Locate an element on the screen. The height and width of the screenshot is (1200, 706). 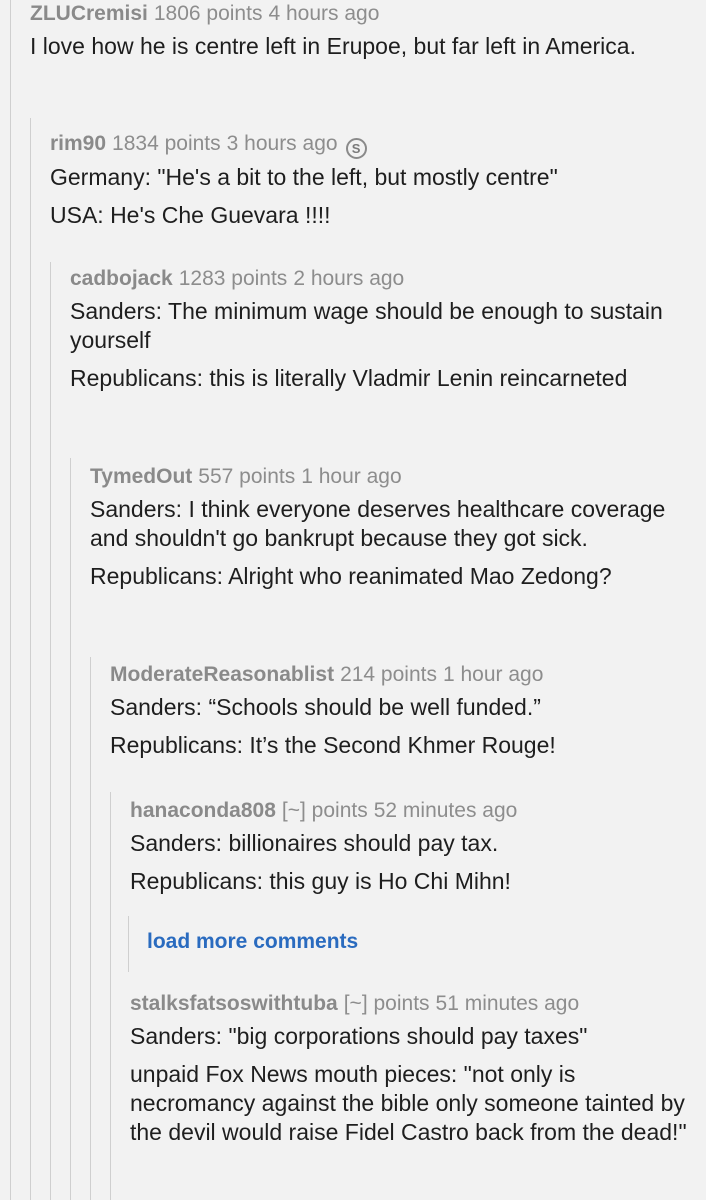
comment-age: 3 hours ago is located at coordinates (282, 143).